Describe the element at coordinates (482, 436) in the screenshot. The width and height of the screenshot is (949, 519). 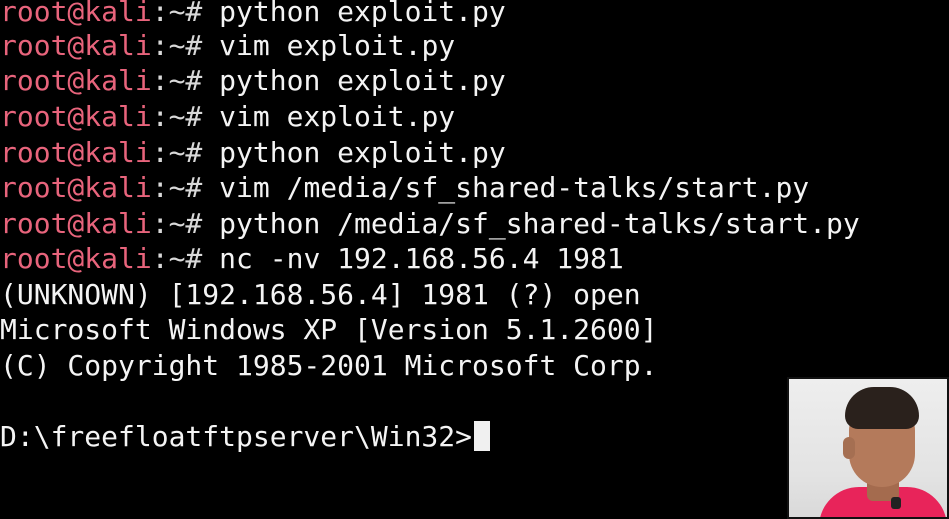
I see `text-cursor` at that location.